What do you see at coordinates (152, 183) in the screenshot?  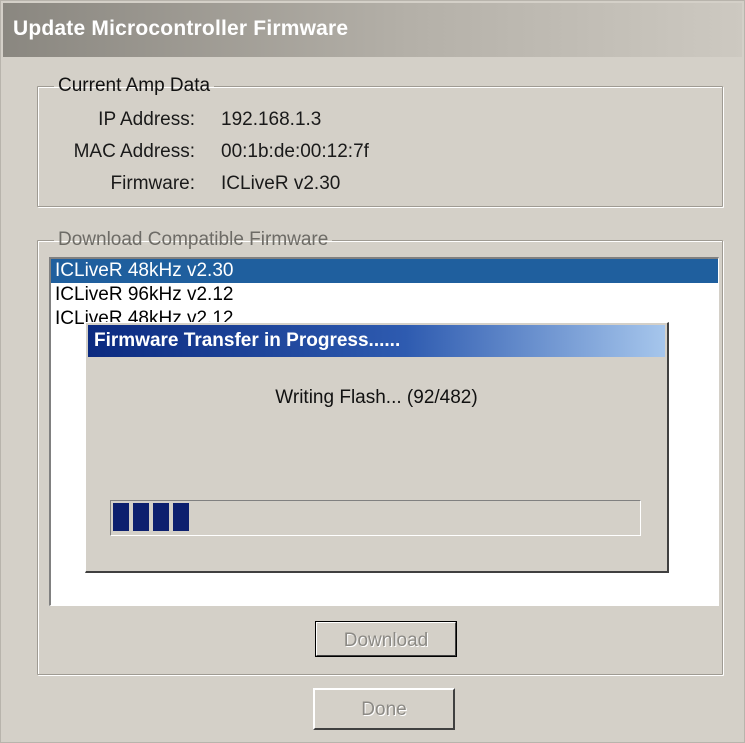 I see `firmware-label: Firmware:` at bounding box center [152, 183].